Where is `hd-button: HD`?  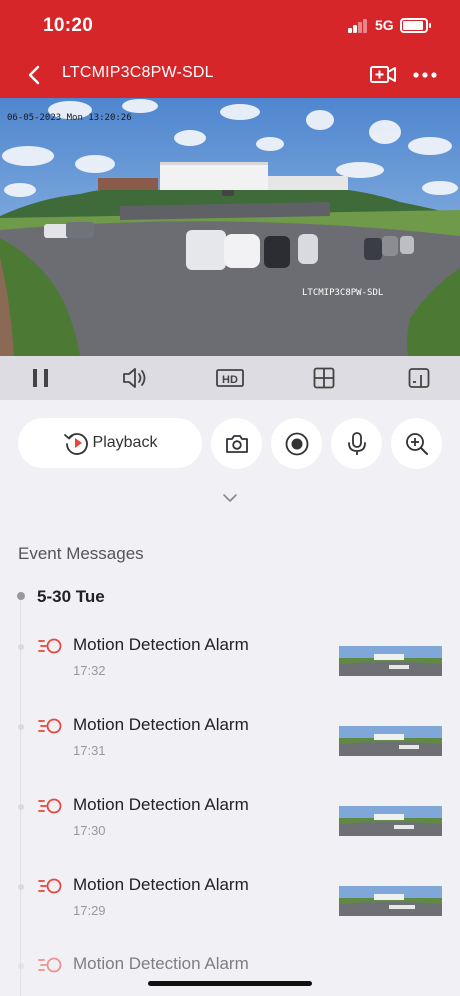 hd-button: HD is located at coordinates (230, 378).